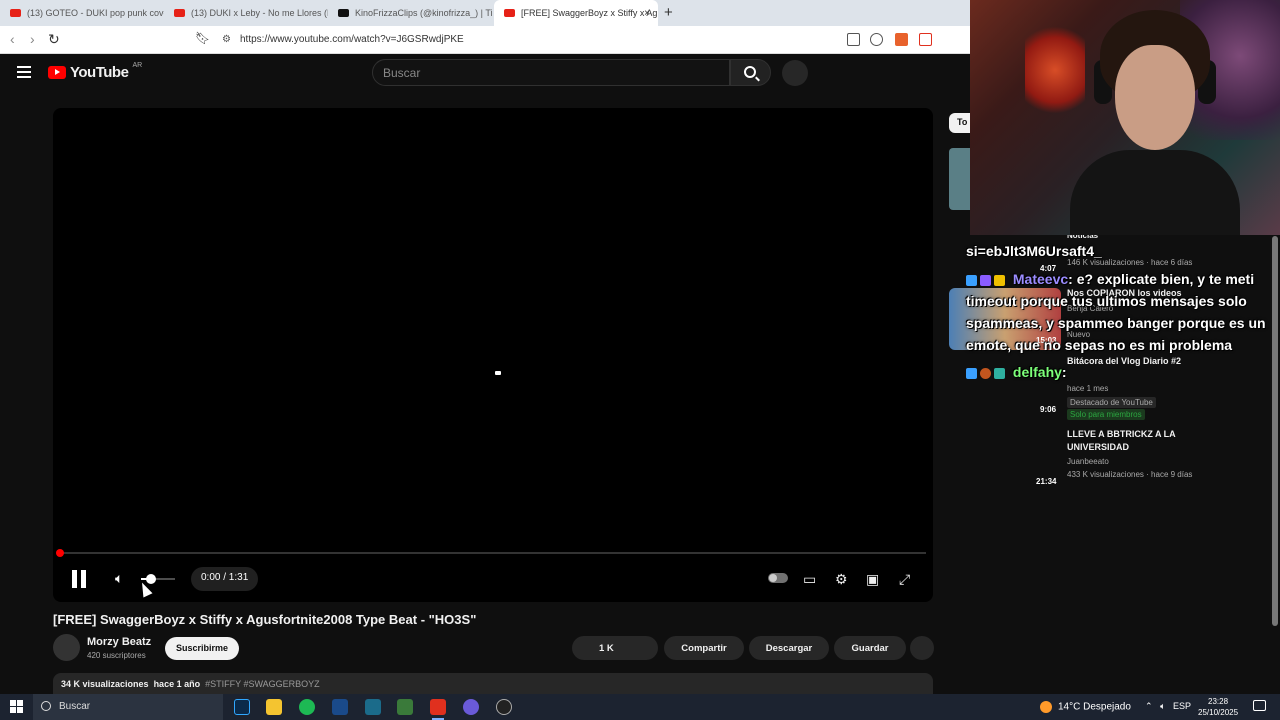  What do you see at coordinates (116, 655) in the screenshot?
I see `subscriber-count: 420 suscriptores` at bounding box center [116, 655].